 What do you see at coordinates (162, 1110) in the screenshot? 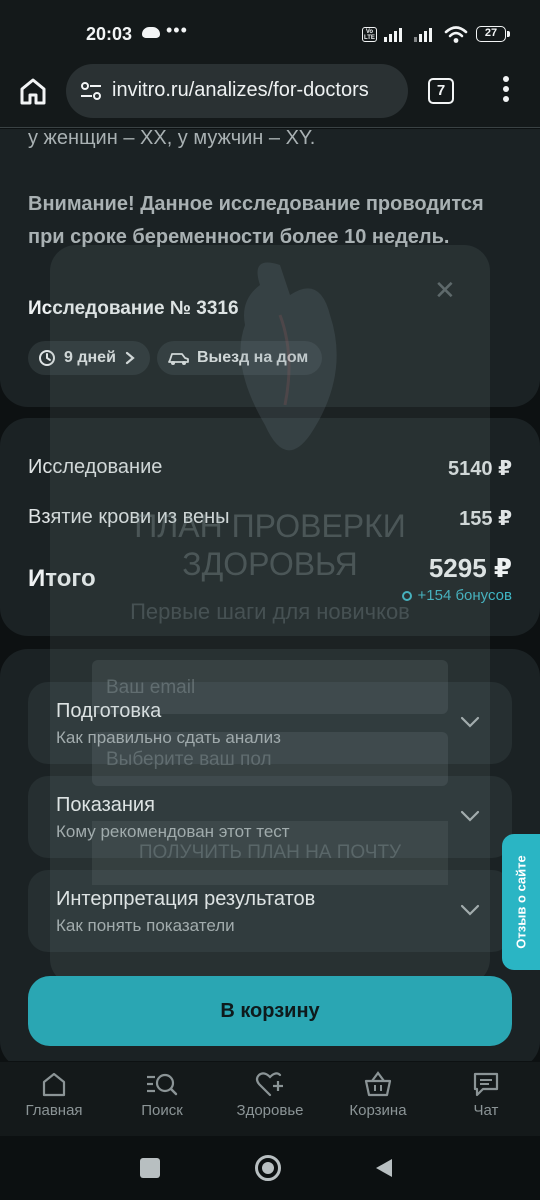
I see `nav-label: Поиск` at bounding box center [162, 1110].